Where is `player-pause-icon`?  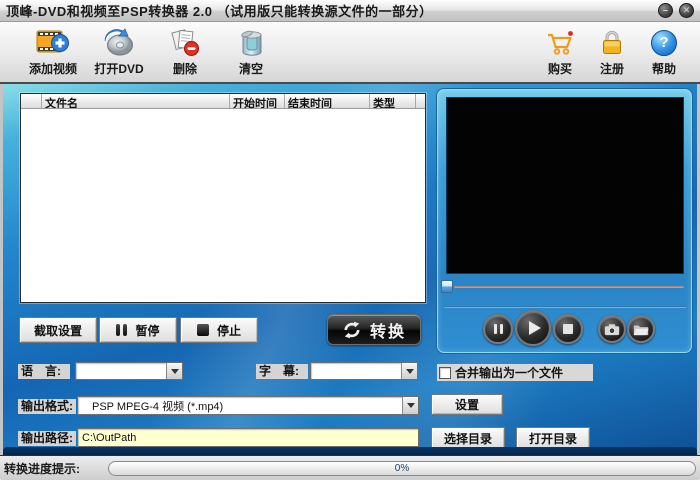
player-pause-icon is located at coordinates (498, 329).